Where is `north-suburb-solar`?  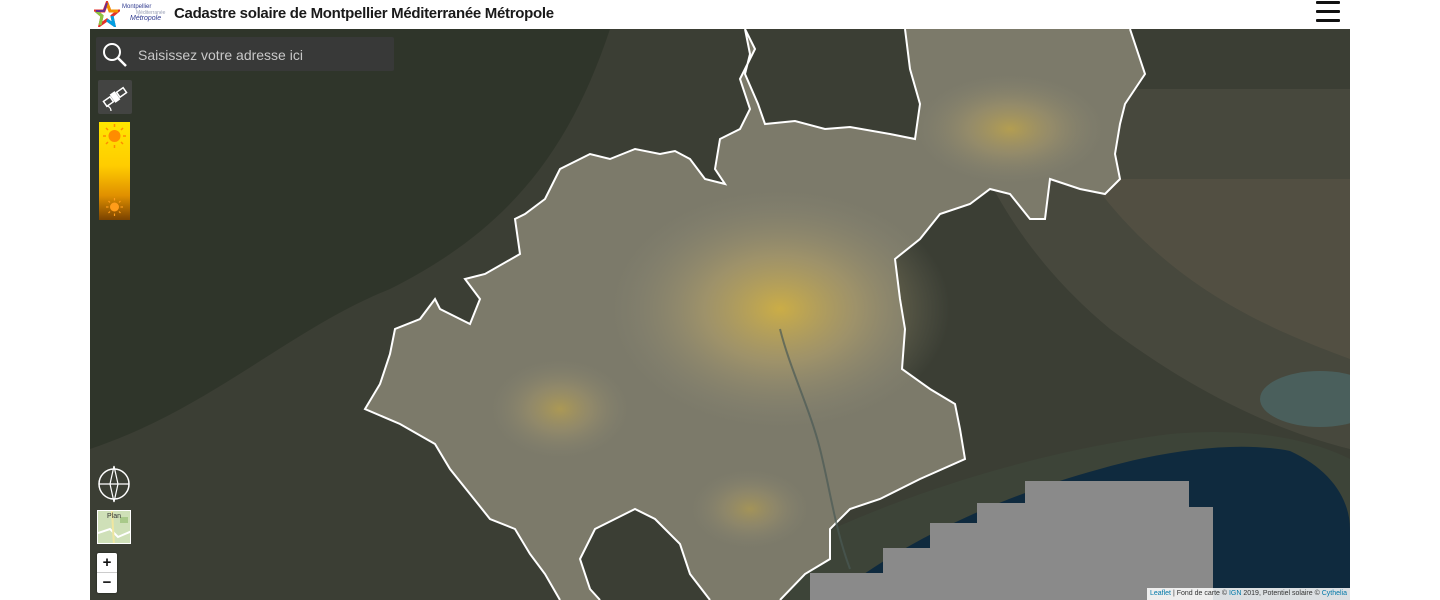 north-suburb-solar is located at coordinates (1010, 129).